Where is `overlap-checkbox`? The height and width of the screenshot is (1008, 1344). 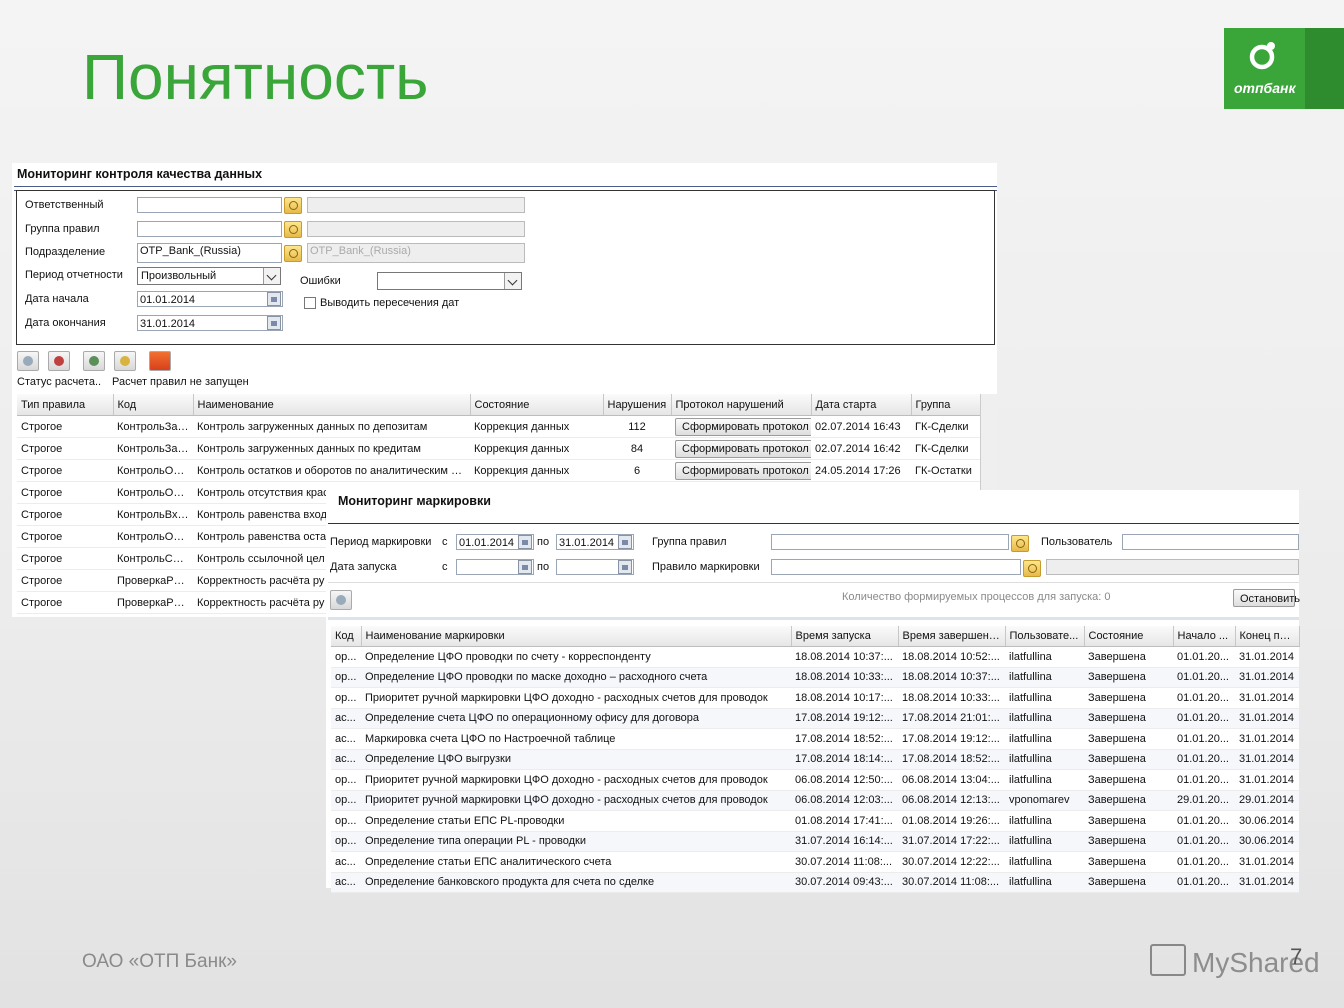
overlap-checkbox is located at coordinates (310, 303).